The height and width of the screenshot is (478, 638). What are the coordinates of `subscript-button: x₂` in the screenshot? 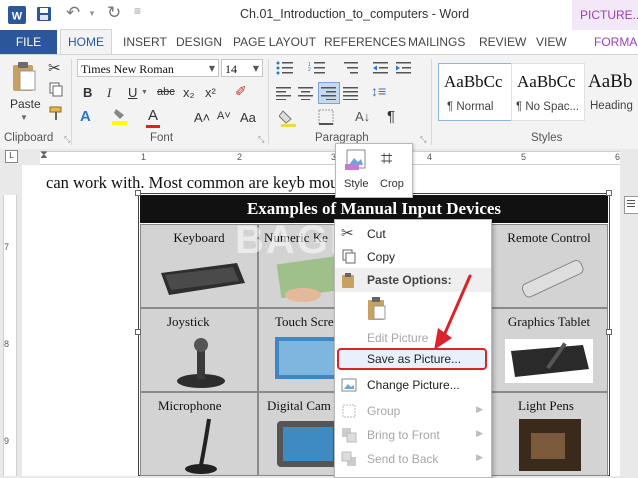 It's located at (189, 92).